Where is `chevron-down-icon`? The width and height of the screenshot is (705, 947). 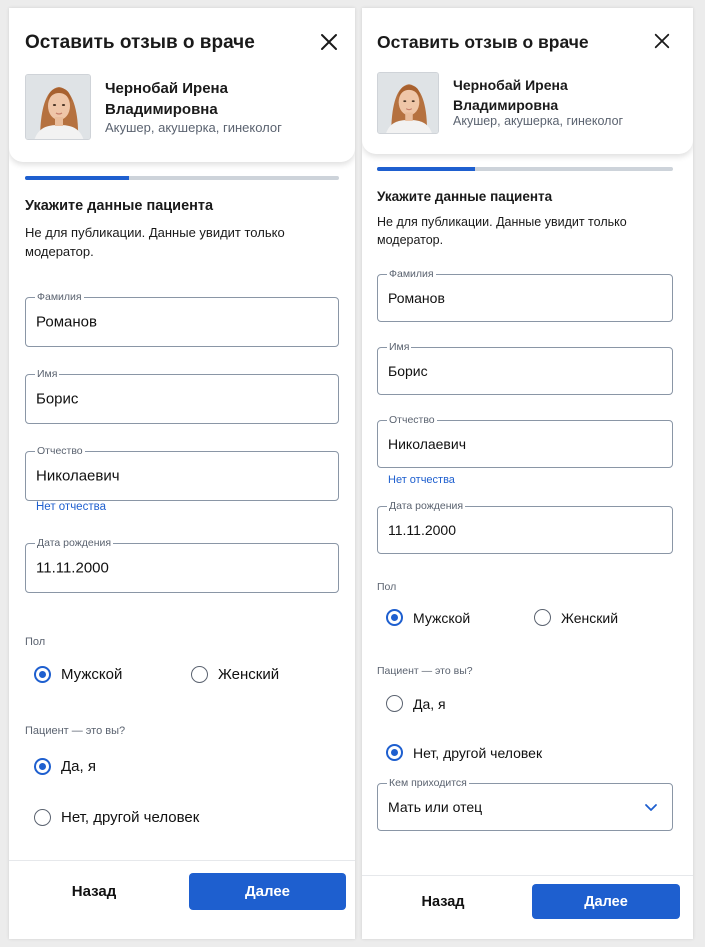
chevron-down-icon is located at coordinates (651, 807).